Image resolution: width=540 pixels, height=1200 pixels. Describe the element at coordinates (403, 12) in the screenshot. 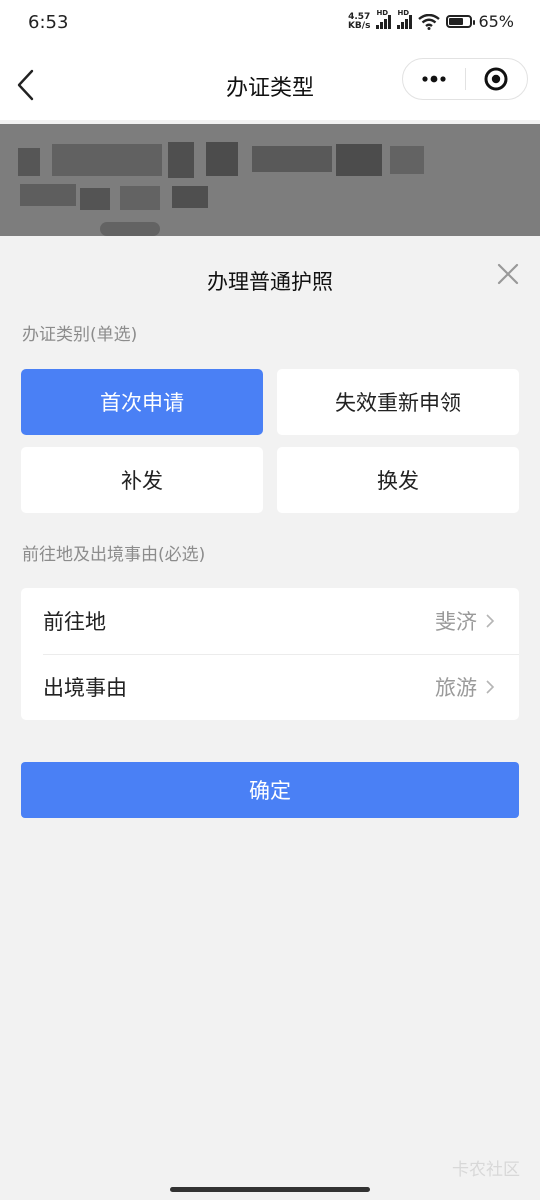

I see `hd-badge-2: HD` at that location.